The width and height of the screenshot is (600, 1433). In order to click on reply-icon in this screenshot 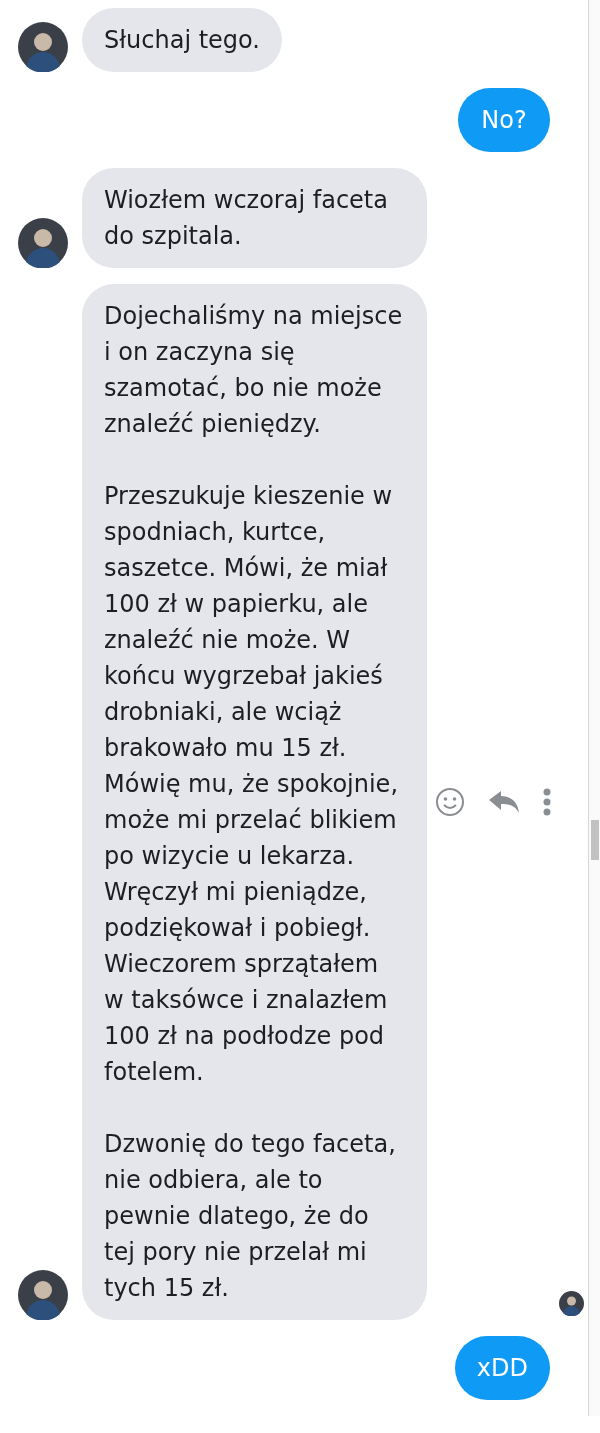, I will do `click(504, 802)`.